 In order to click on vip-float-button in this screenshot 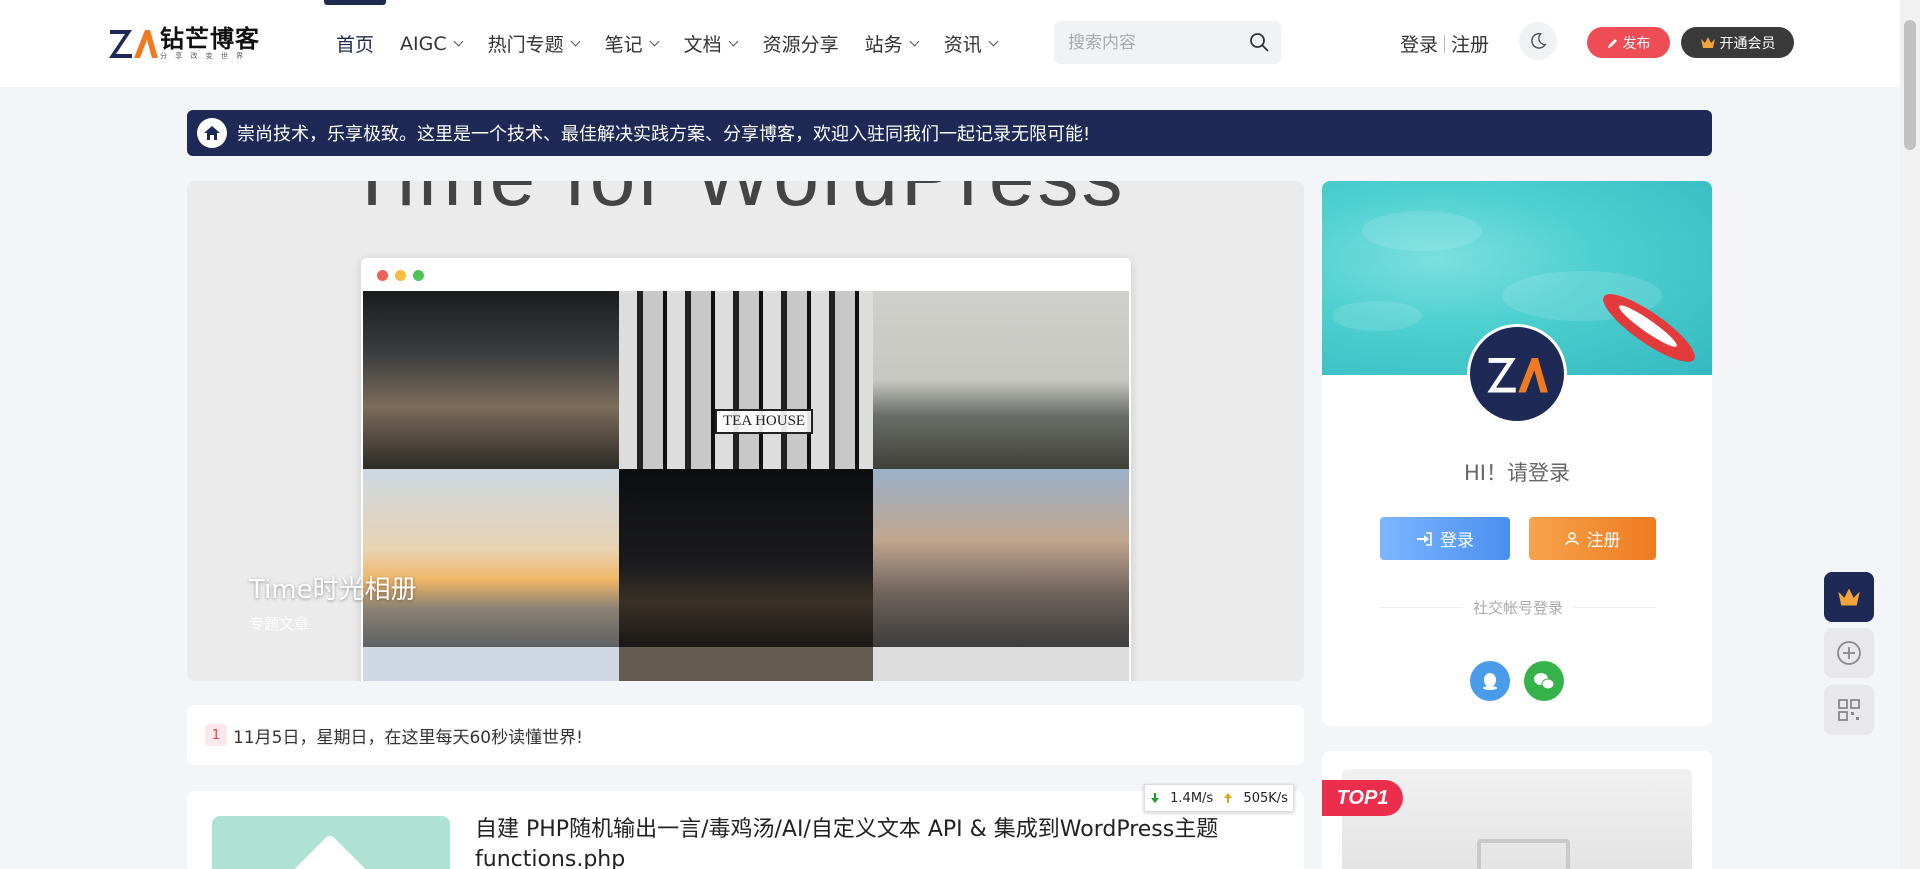, I will do `click(1849, 597)`.